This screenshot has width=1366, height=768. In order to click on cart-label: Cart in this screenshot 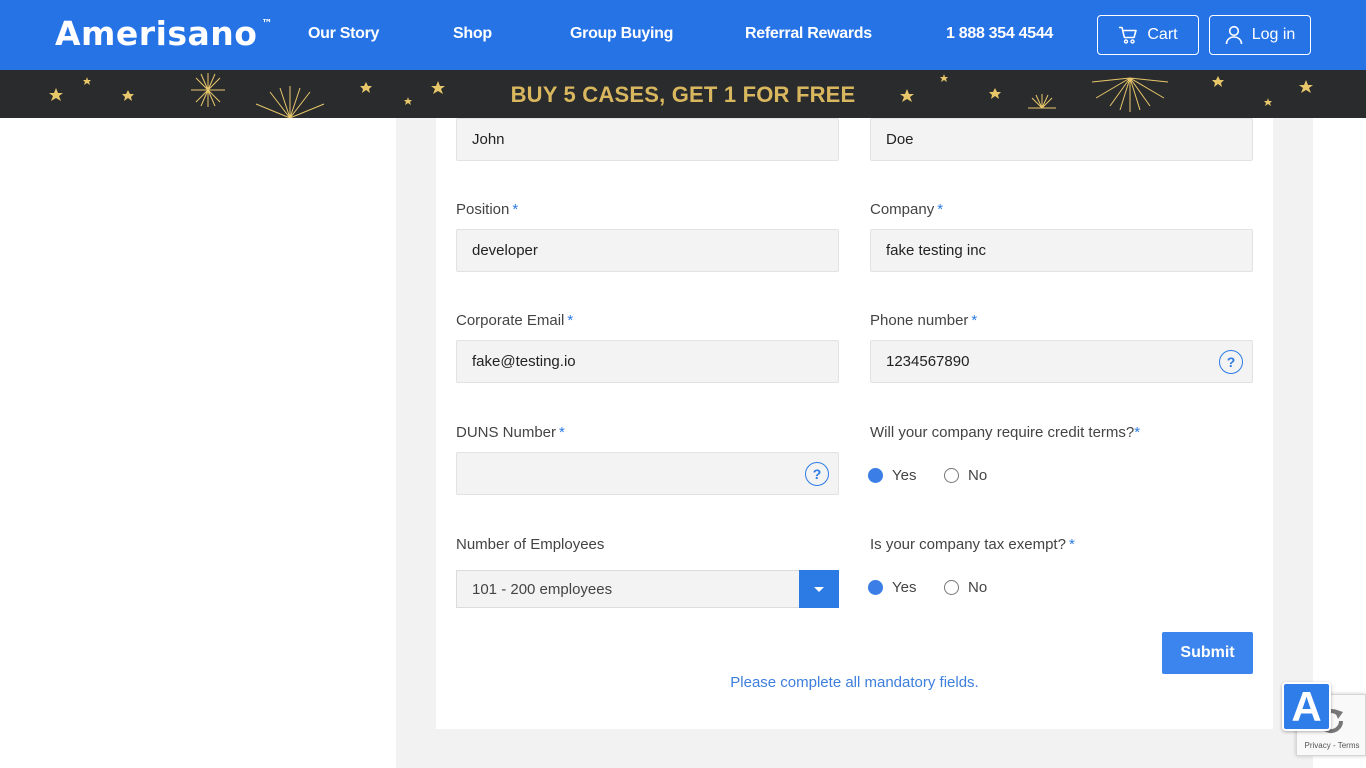, I will do `click(1162, 34)`.